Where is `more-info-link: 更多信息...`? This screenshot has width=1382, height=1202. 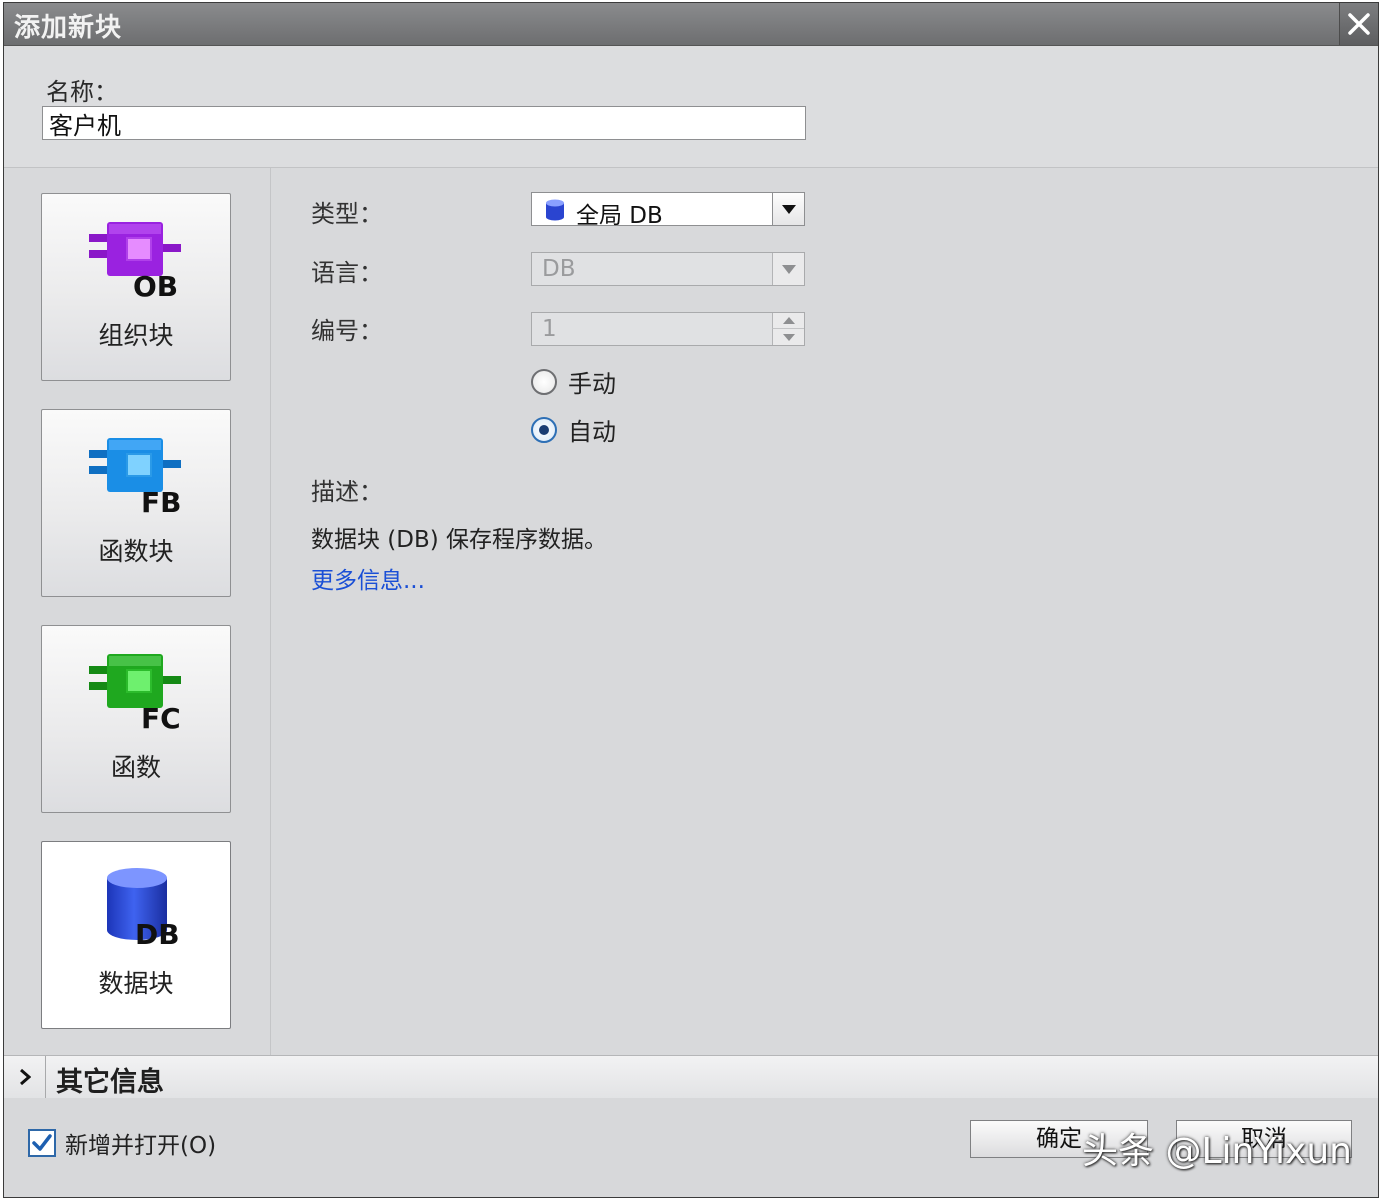
more-info-link: 更多信息... is located at coordinates (368, 578).